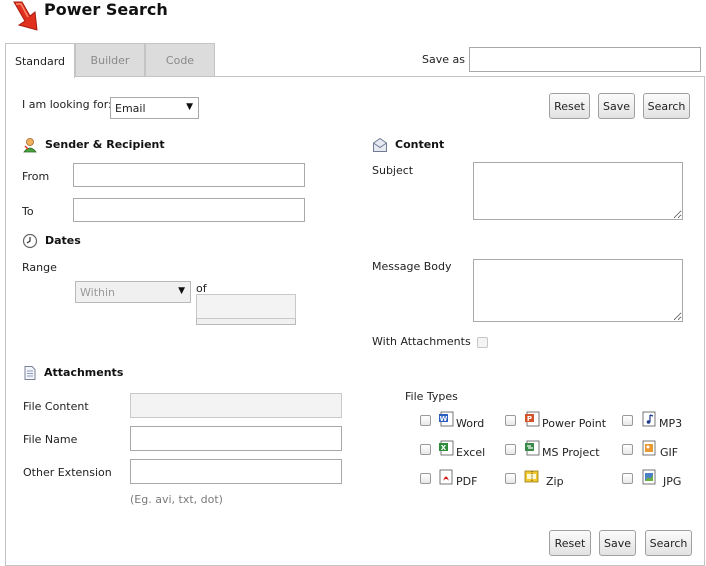  Describe the element at coordinates (98, 292) in the screenshot. I see `range-value: Within` at that location.